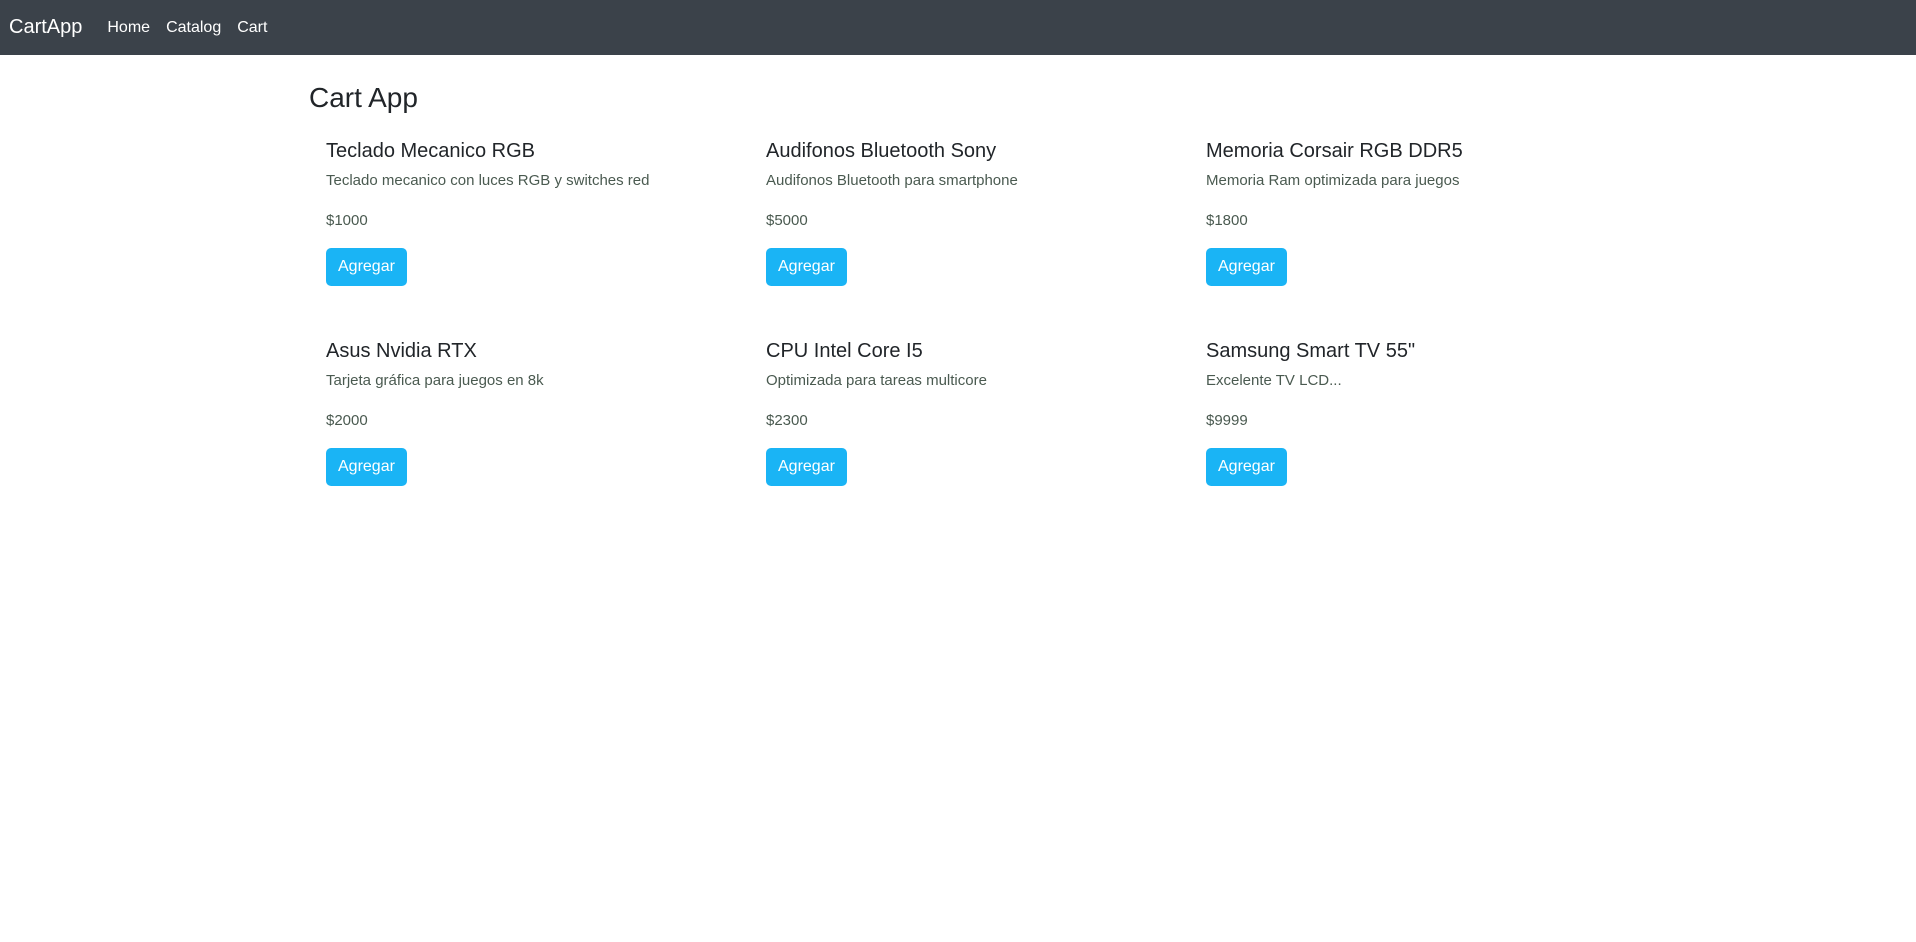 This screenshot has height=942, width=1916. Describe the element at coordinates (1227, 420) in the screenshot. I see `product-price: $9999` at that location.